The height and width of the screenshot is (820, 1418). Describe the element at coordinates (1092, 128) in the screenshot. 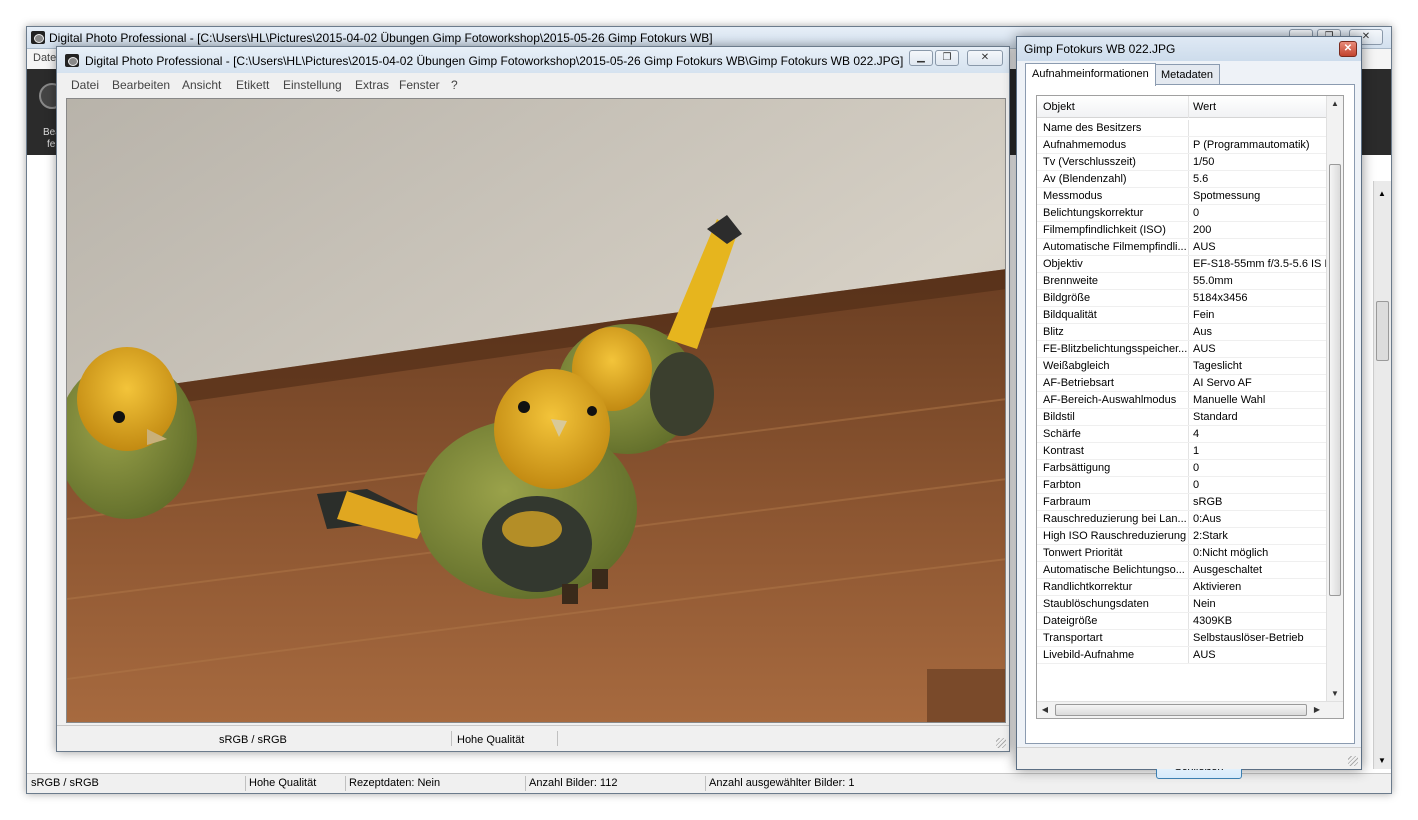

I see `row-key: Name des Besitzers` at that location.